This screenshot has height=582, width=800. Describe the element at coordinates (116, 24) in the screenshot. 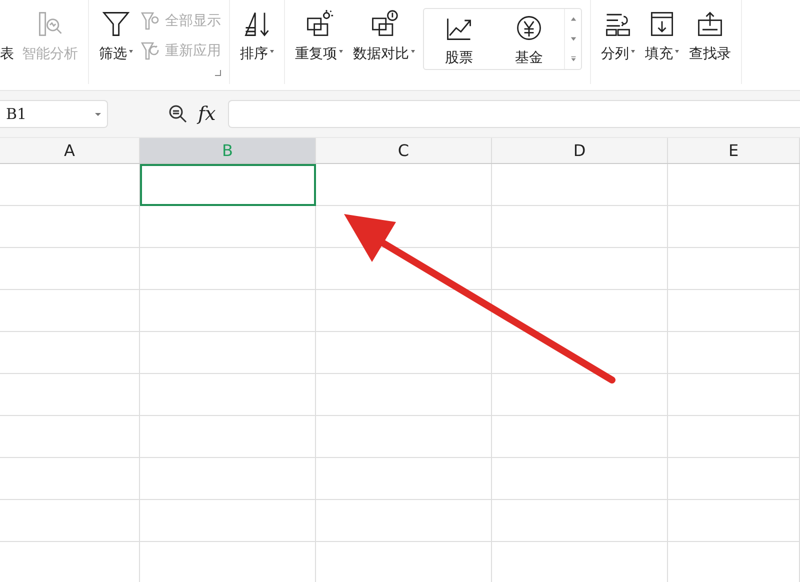

I see `filter-icon` at that location.